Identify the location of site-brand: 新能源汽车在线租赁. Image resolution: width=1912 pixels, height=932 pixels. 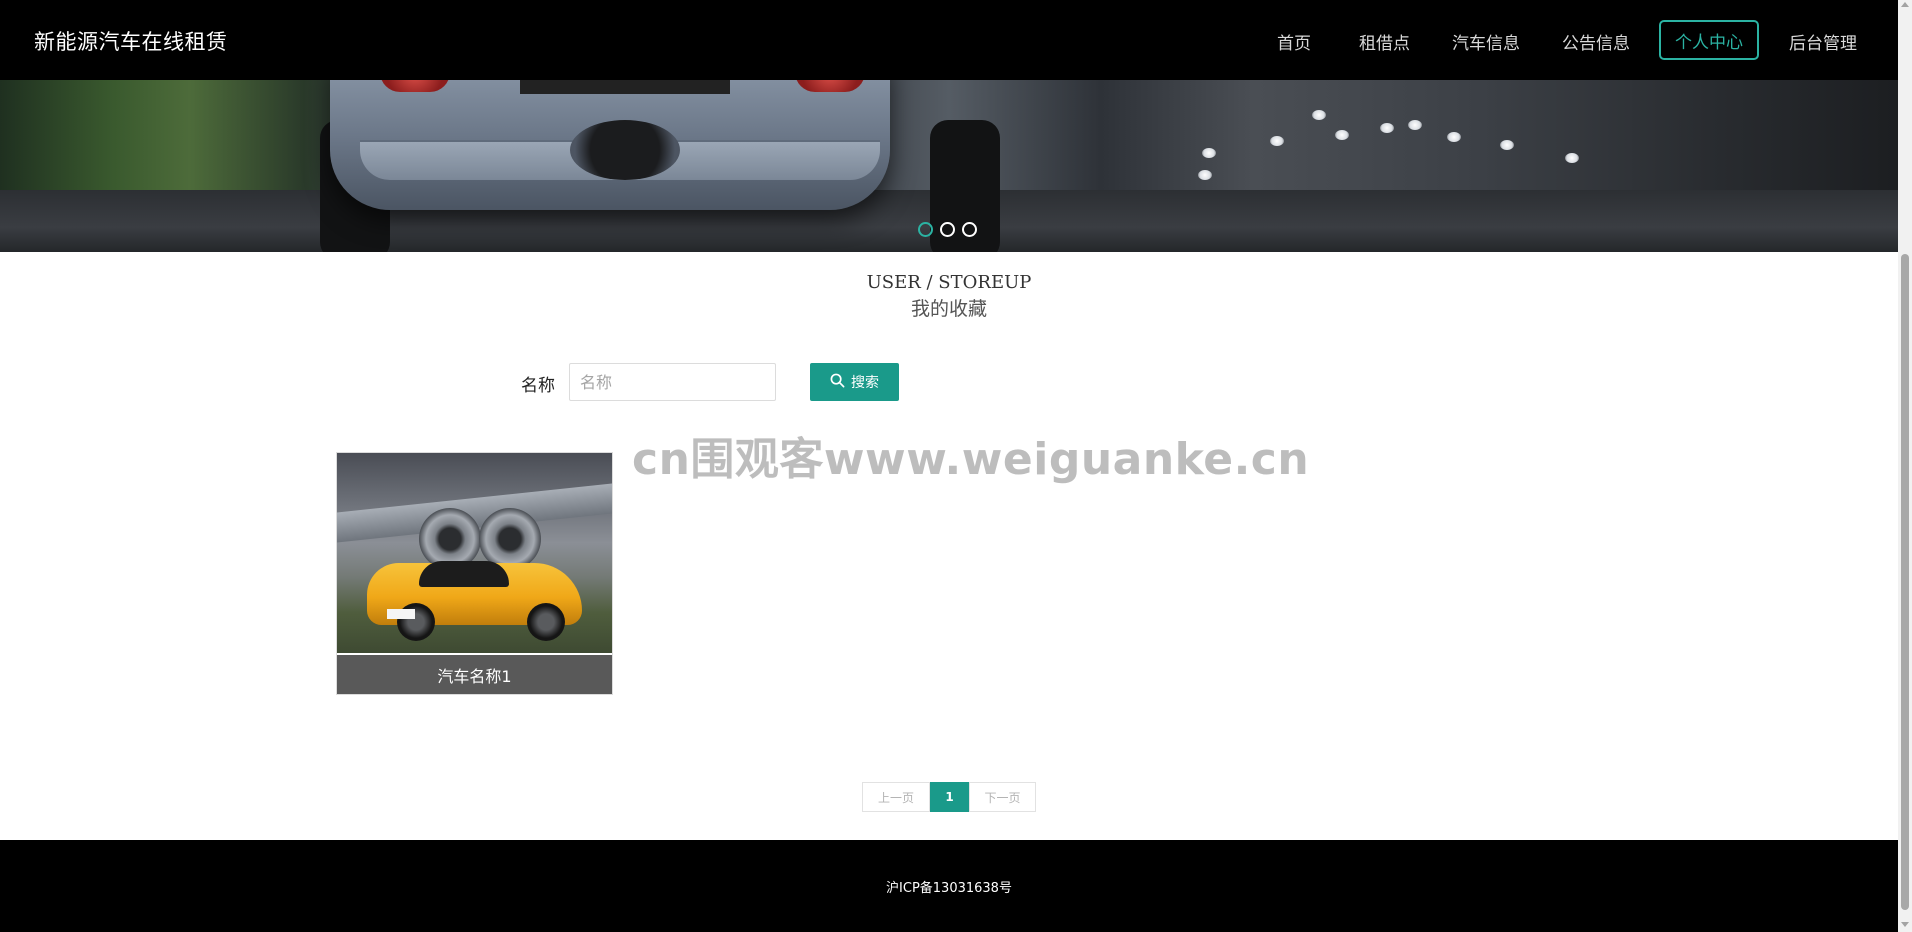
(131, 41).